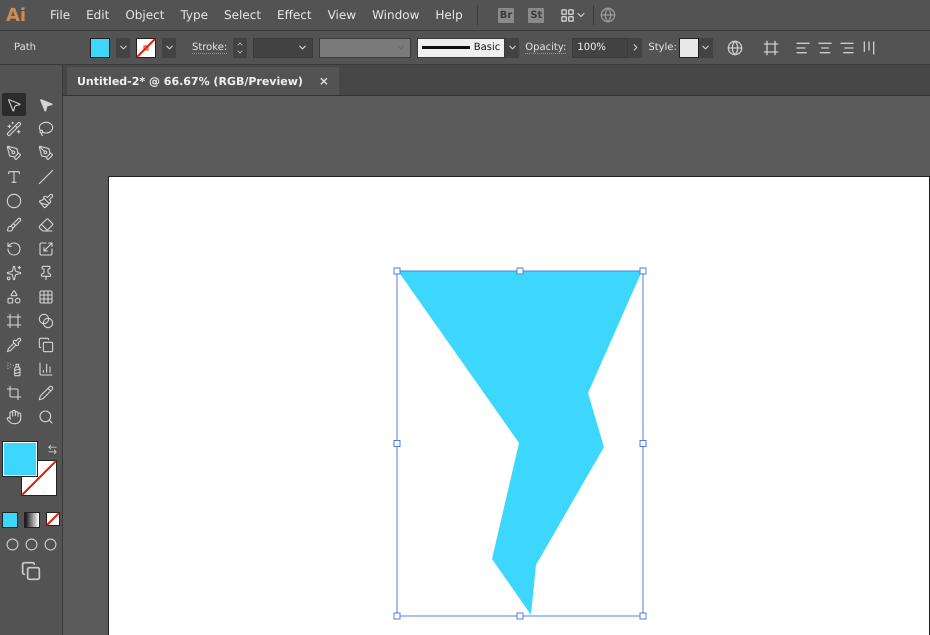 The width and height of the screenshot is (930, 635). I want to click on tool-button, so click(14, 104).